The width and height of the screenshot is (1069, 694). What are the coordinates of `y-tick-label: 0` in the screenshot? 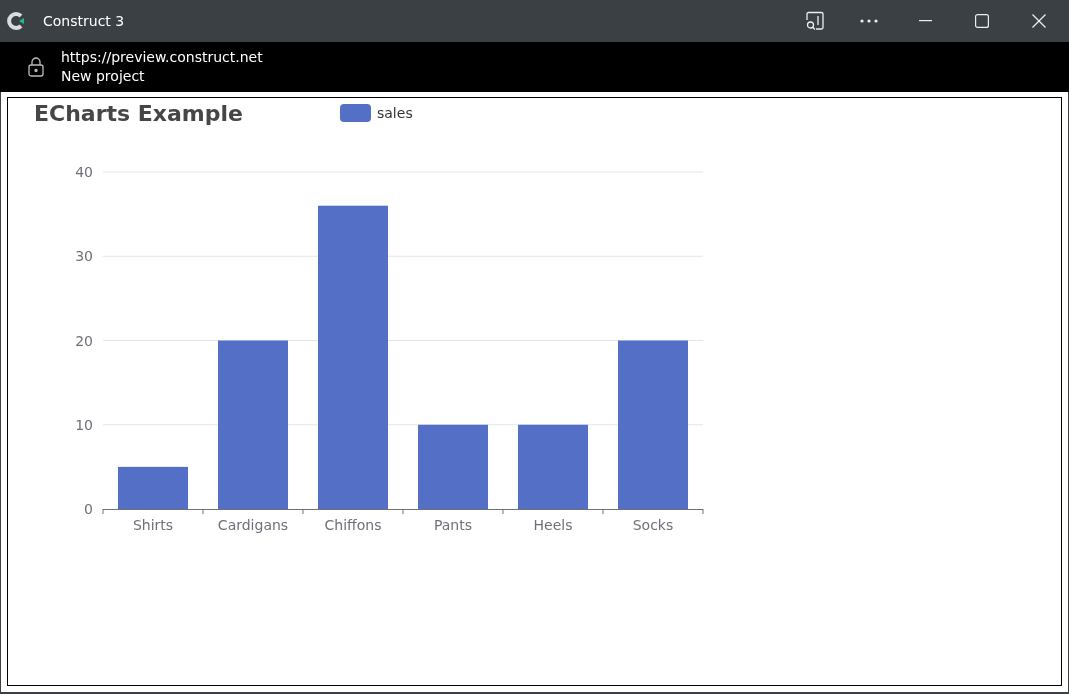 It's located at (88, 509).